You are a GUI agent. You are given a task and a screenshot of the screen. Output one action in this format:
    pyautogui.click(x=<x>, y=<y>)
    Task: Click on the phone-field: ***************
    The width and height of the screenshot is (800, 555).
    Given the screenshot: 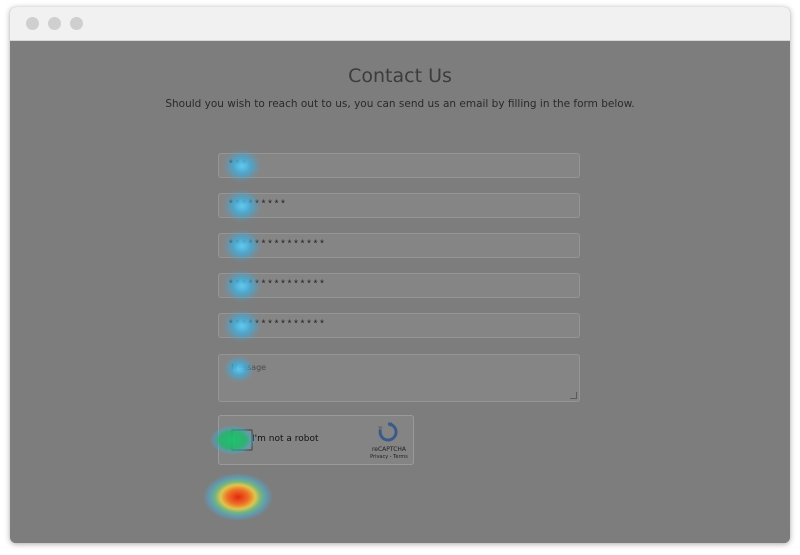 What is the action you would take?
    pyautogui.click(x=399, y=245)
    